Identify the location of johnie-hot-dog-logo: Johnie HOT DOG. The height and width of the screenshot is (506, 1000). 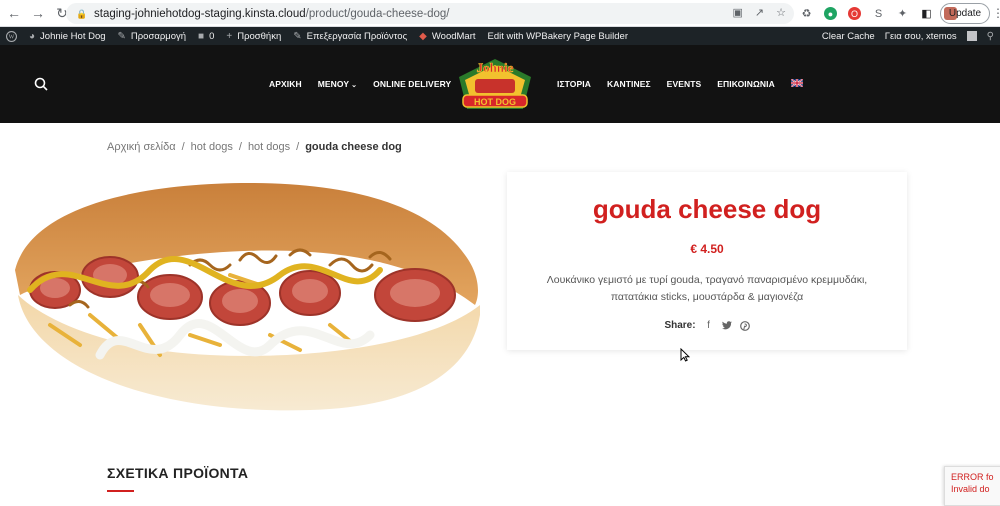
(495, 86).